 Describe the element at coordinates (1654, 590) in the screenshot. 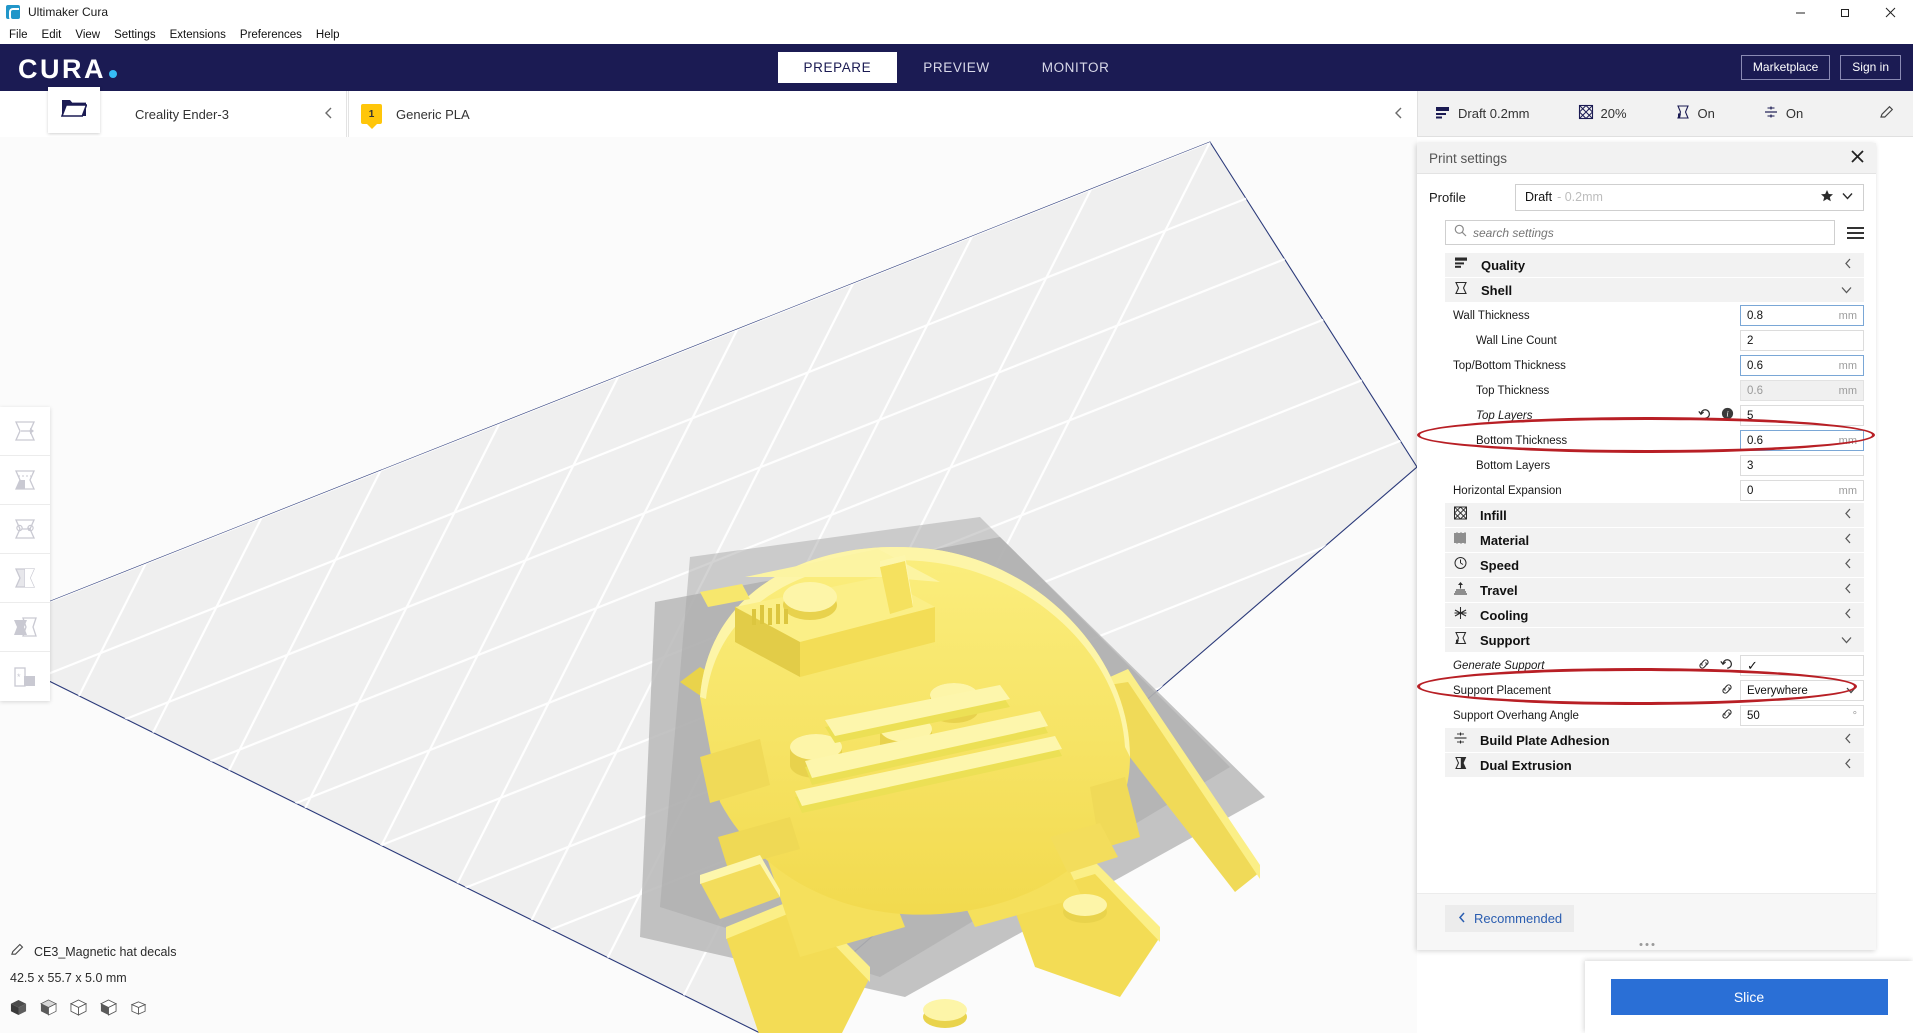

I see `category-travel: Travel` at that location.